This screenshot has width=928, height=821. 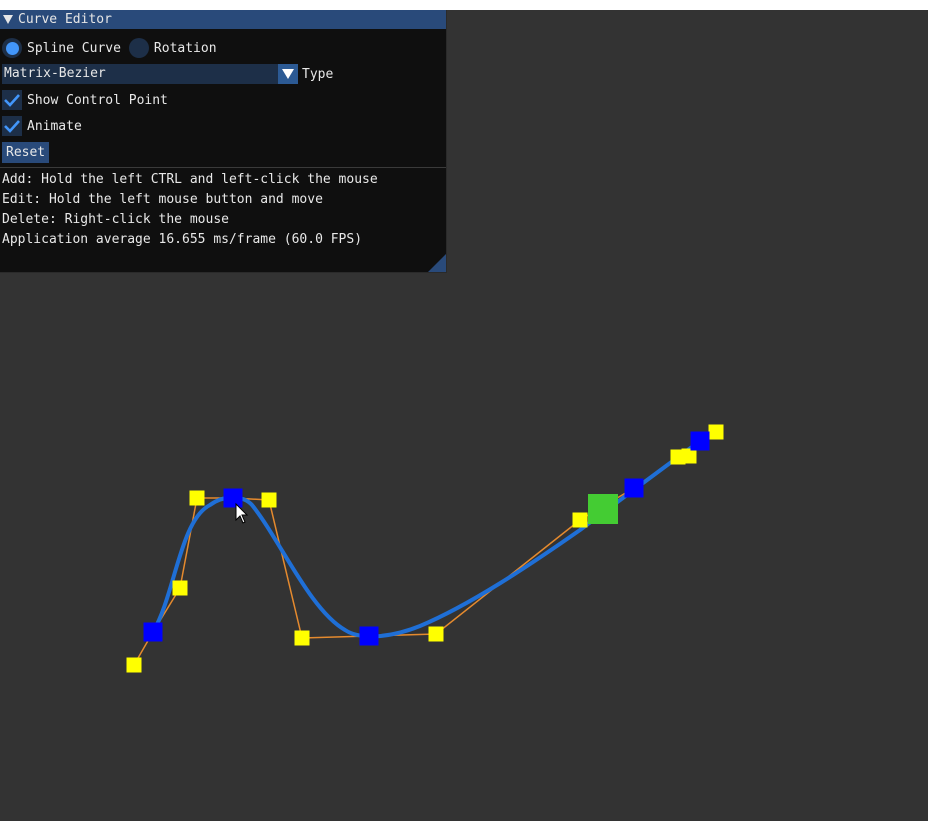 I want to click on help-delete-text: Delete: Right-click the mouse, so click(x=115, y=219).